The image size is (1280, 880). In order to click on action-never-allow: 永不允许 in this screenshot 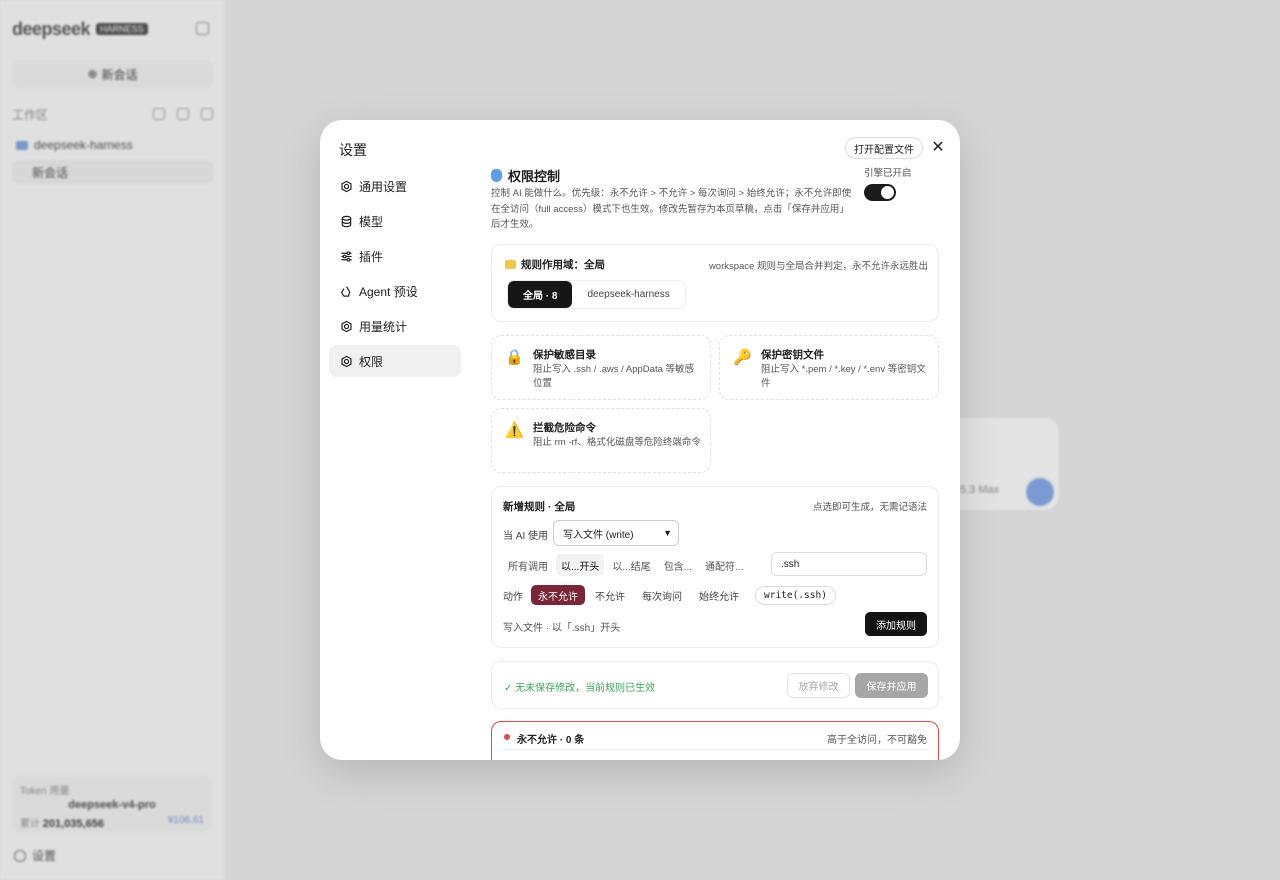, I will do `click(558, 595)`.